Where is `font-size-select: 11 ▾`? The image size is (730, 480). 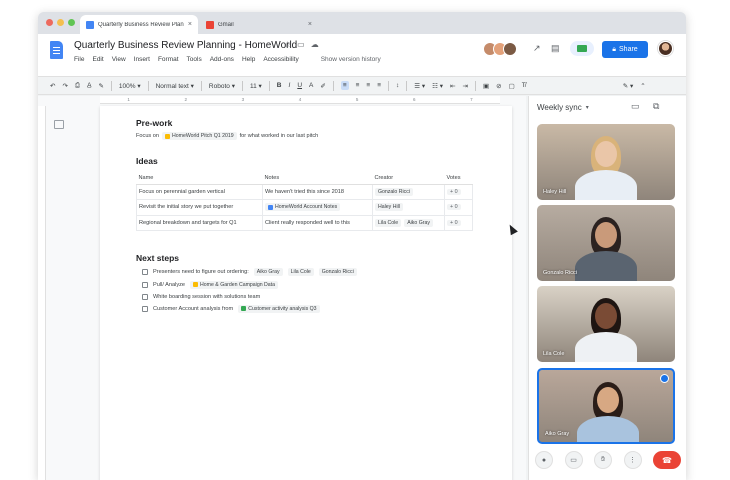
font-size-select: 11 ▾ is located at coordinates (256, 86).